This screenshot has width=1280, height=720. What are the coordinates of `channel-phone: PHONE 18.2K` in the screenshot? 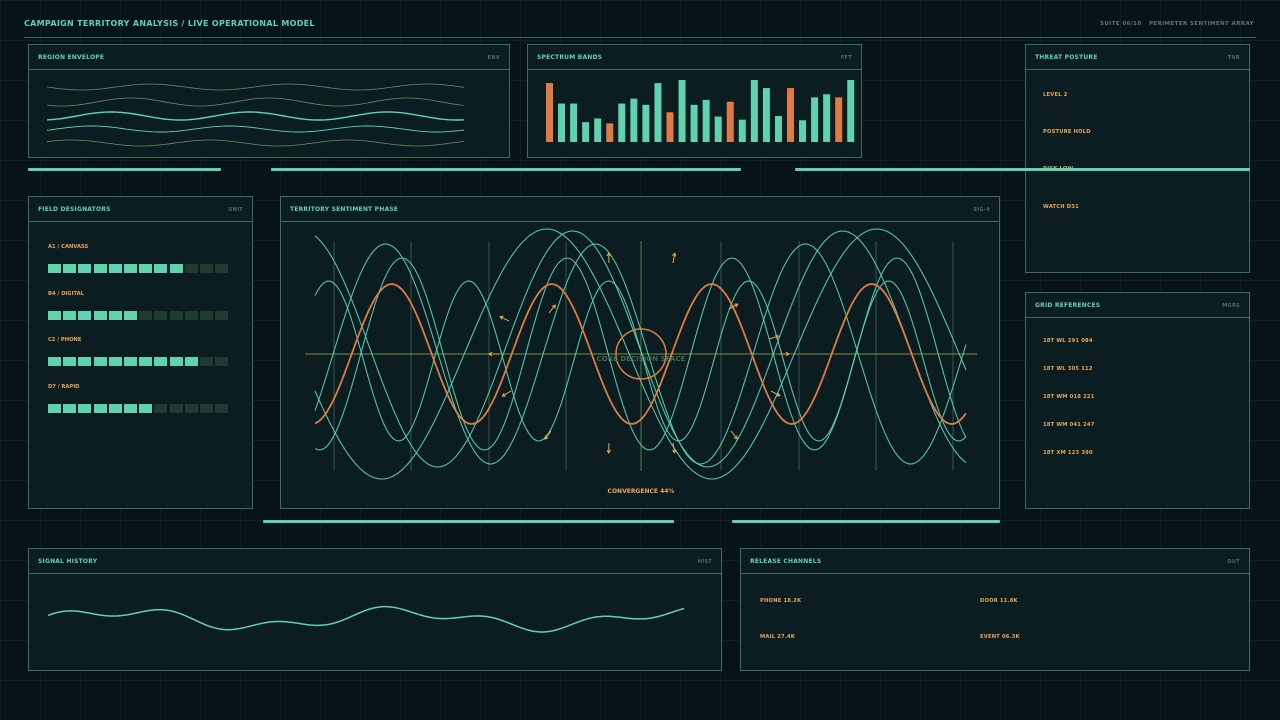 It's located at (781, 601).